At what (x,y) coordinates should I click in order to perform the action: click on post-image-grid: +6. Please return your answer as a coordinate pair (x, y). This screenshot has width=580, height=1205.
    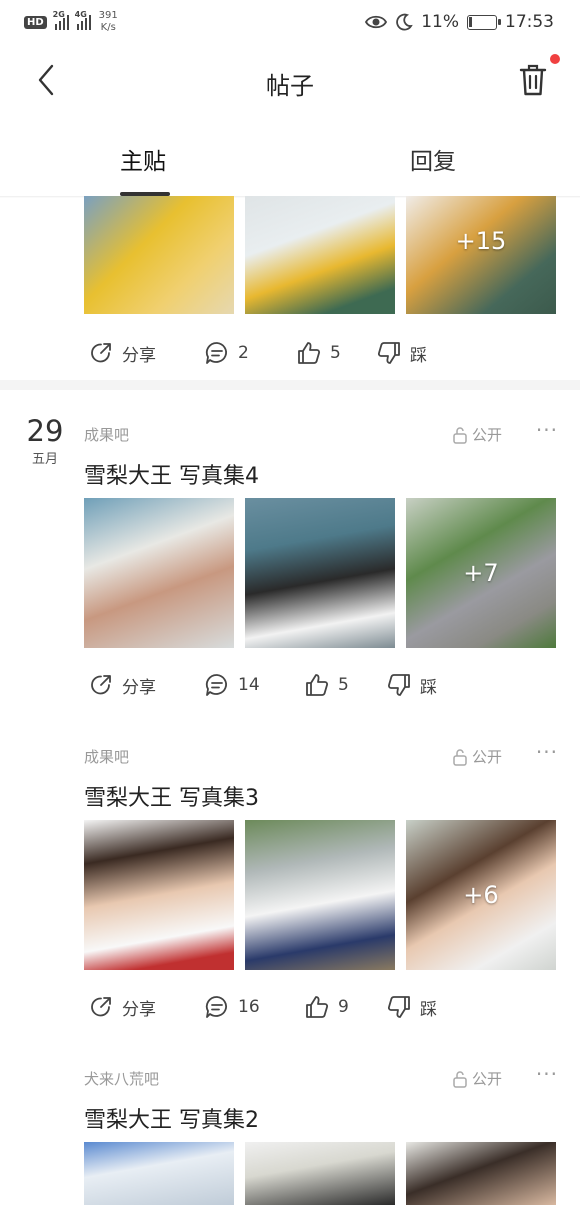
    Looking at the image, I should click on (320, 895).